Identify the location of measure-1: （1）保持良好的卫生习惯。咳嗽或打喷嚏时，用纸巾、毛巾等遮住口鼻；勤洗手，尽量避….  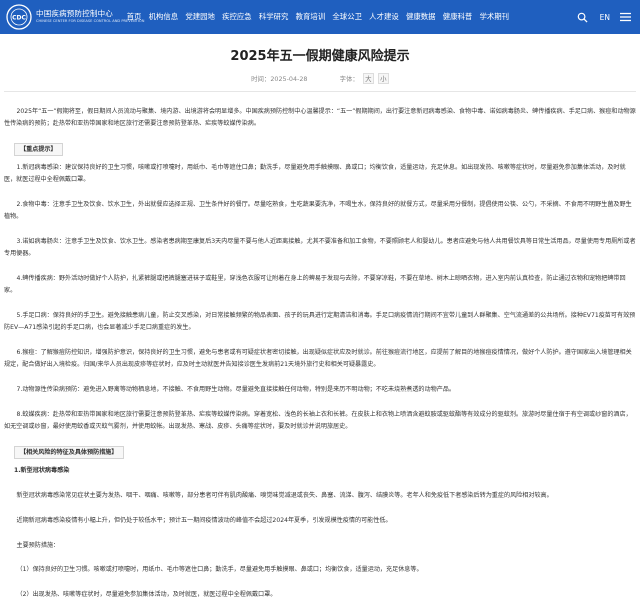
(219, 570).